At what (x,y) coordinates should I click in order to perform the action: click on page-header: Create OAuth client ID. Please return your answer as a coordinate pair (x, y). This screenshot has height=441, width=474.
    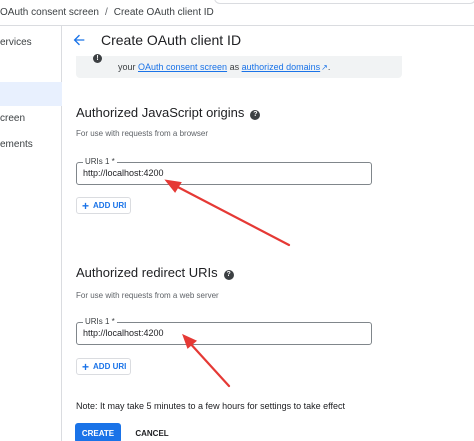
    Looking at the image, I should click on (268, 41).